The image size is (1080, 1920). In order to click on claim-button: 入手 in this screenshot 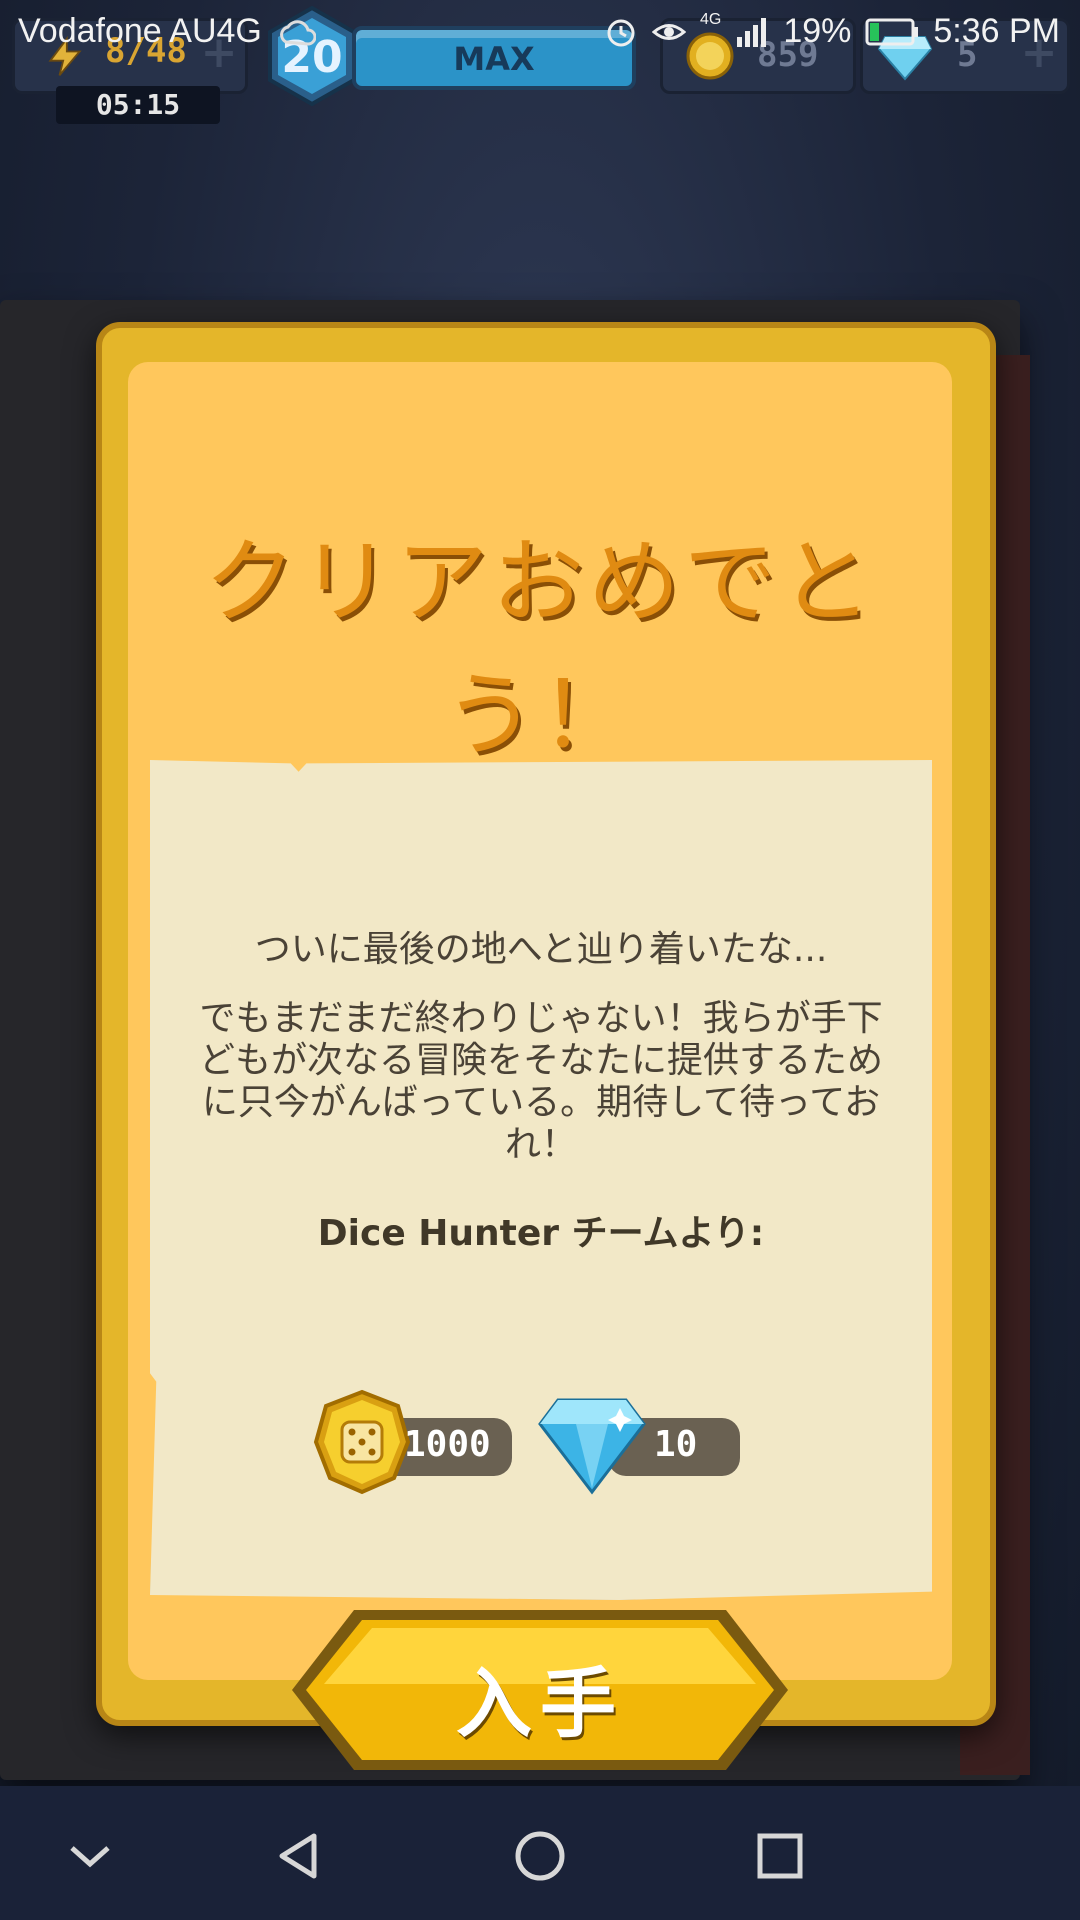, I will do `click(540, 1690)`.